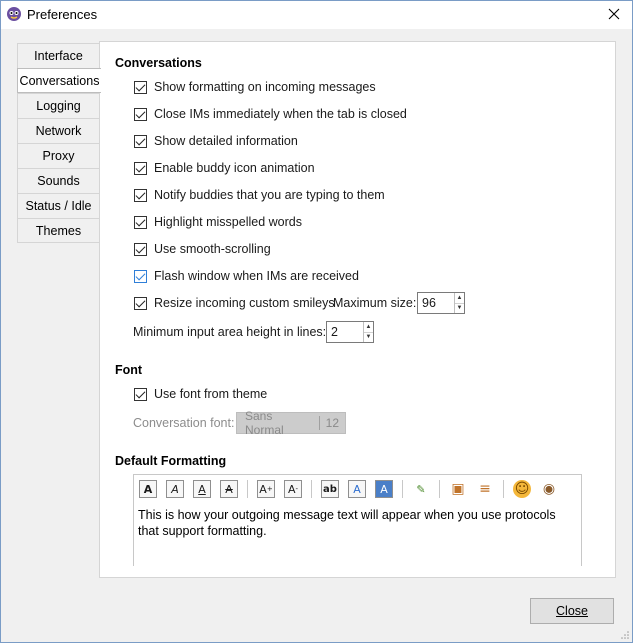 The image size is (633, 643). What do you see at coordinates (485, 489) in the screenshot?
I see `insert-rule-icon: ≡` at bounding box center [485, 489].